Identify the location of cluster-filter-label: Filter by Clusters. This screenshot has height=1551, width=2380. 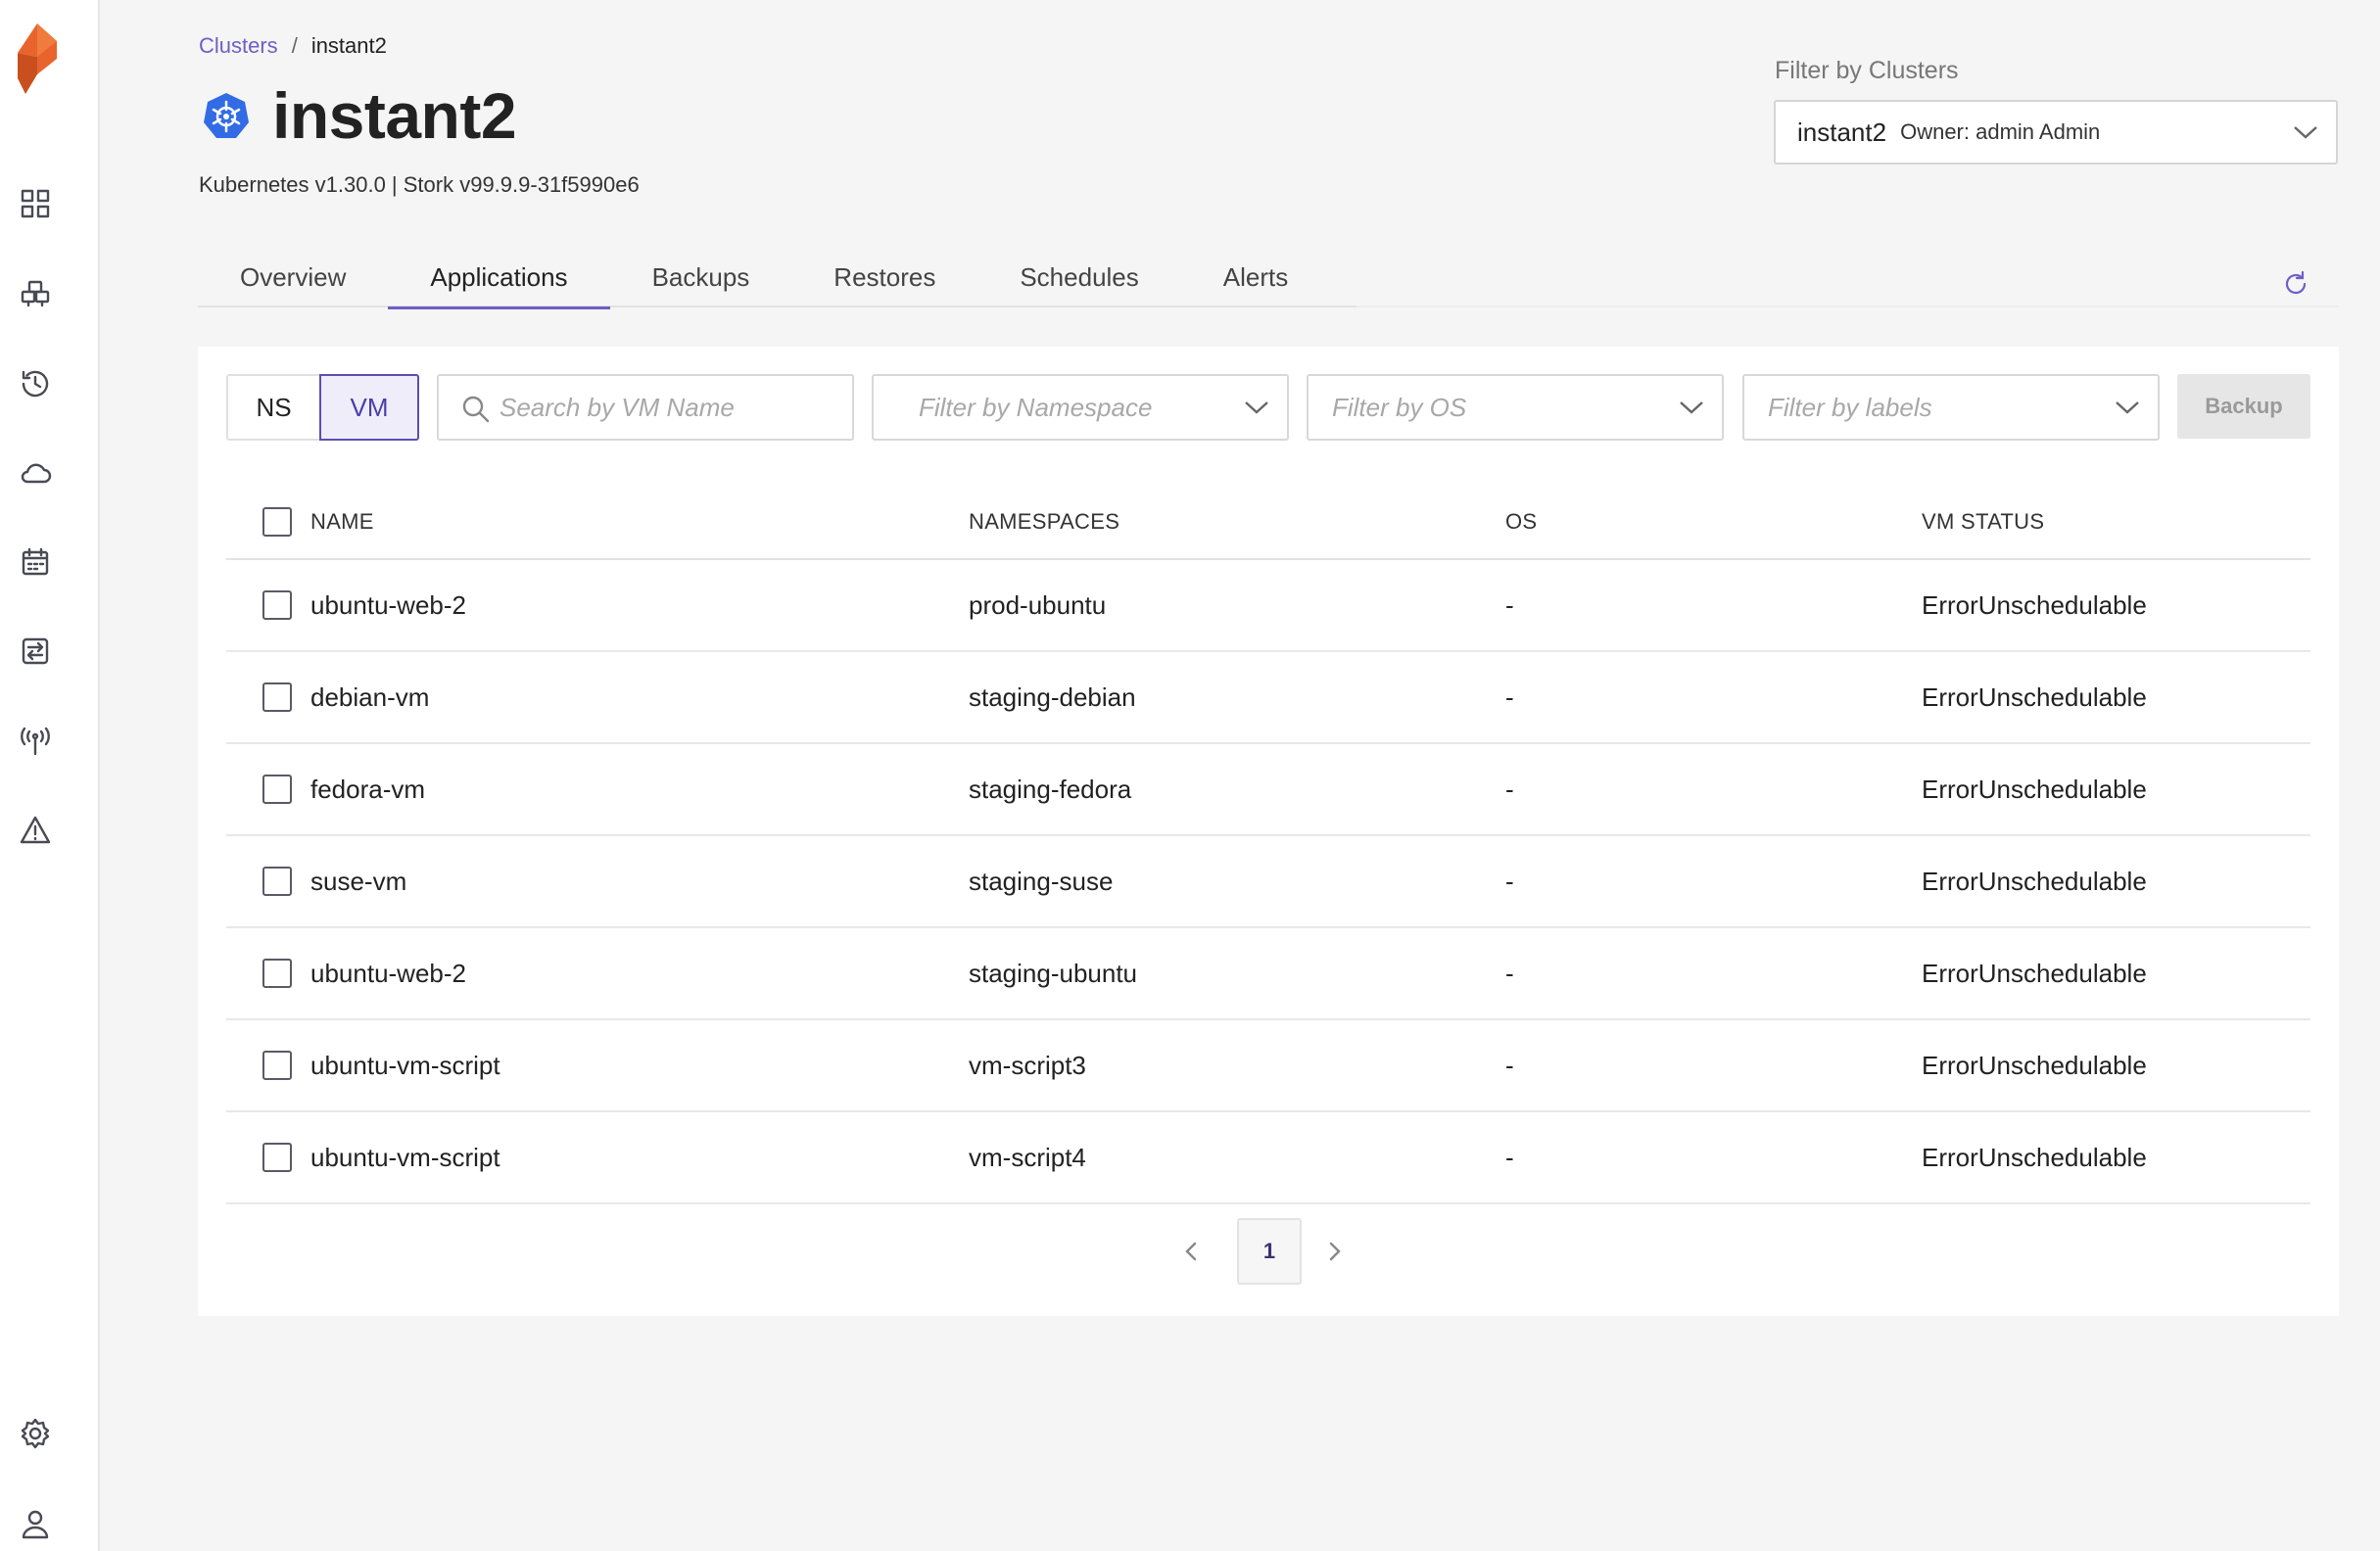
(1867, 70).